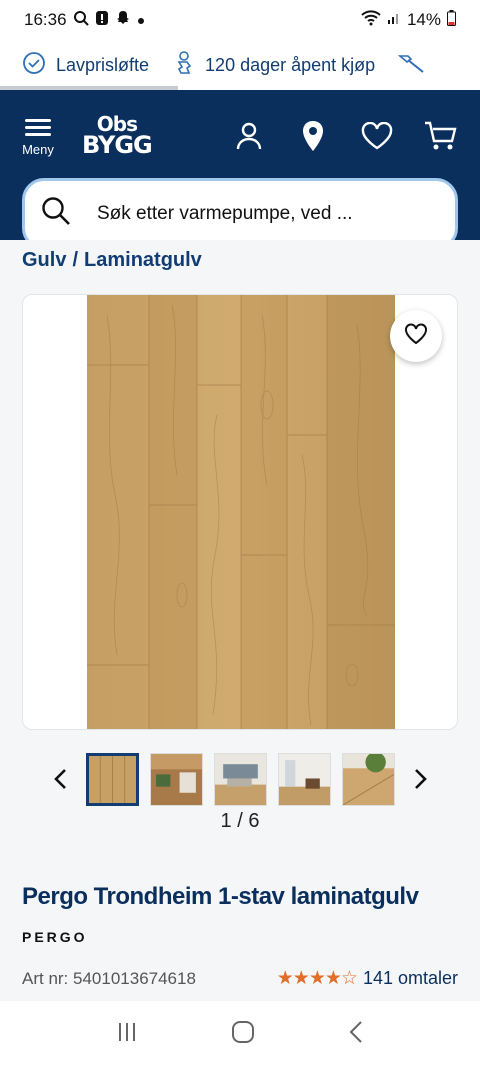  I want to click on previous-image-button, so click(60, 779).